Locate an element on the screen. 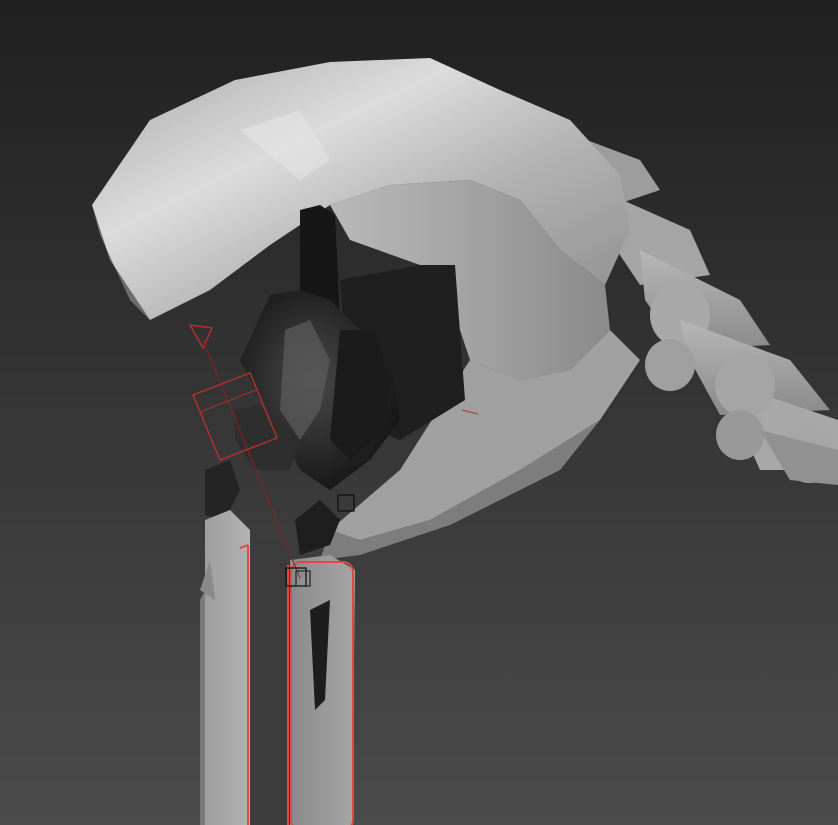 The height and width of the screenshot is (825, 838). neck-gap is located at coordinates (270, 682).